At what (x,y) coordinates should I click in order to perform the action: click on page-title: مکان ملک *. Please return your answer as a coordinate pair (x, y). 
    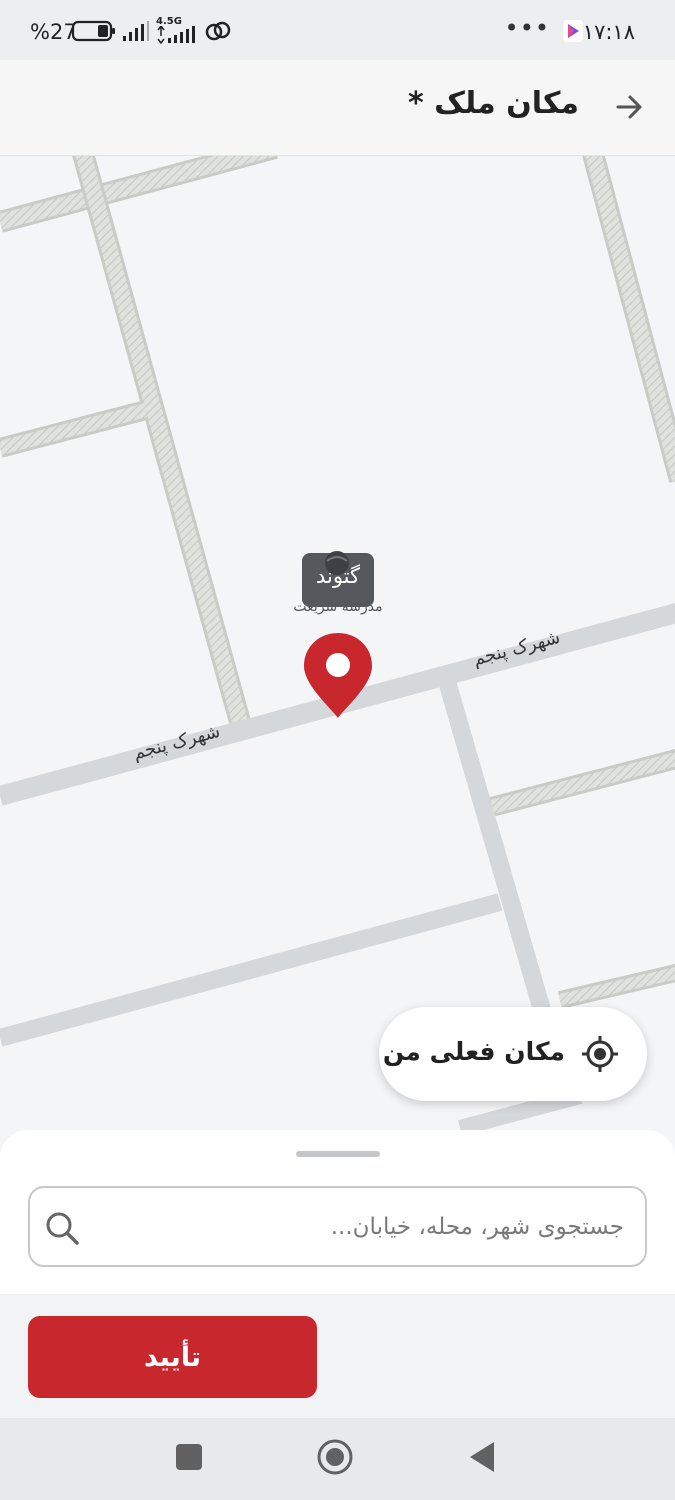
    Looking at the image, I should click on (493, 103).